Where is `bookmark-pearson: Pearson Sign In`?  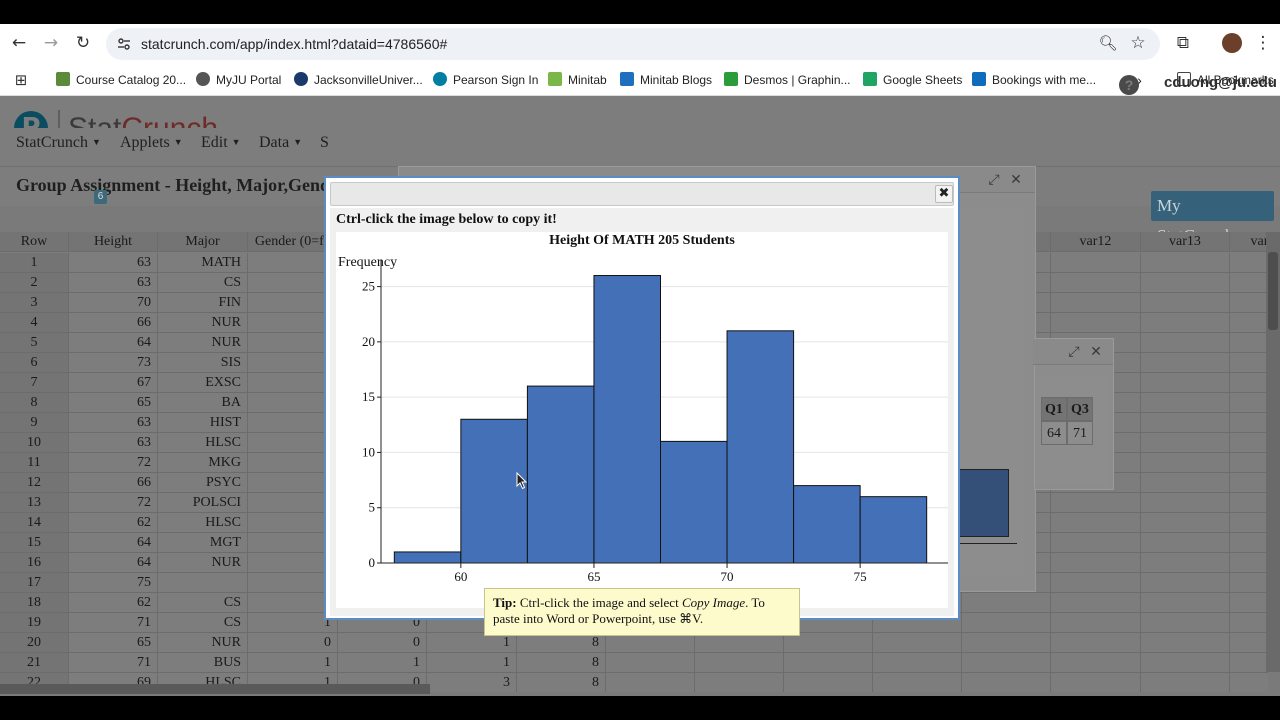 bookmark-pearson: Pearson Sign In is located at coordinates (485, 80).